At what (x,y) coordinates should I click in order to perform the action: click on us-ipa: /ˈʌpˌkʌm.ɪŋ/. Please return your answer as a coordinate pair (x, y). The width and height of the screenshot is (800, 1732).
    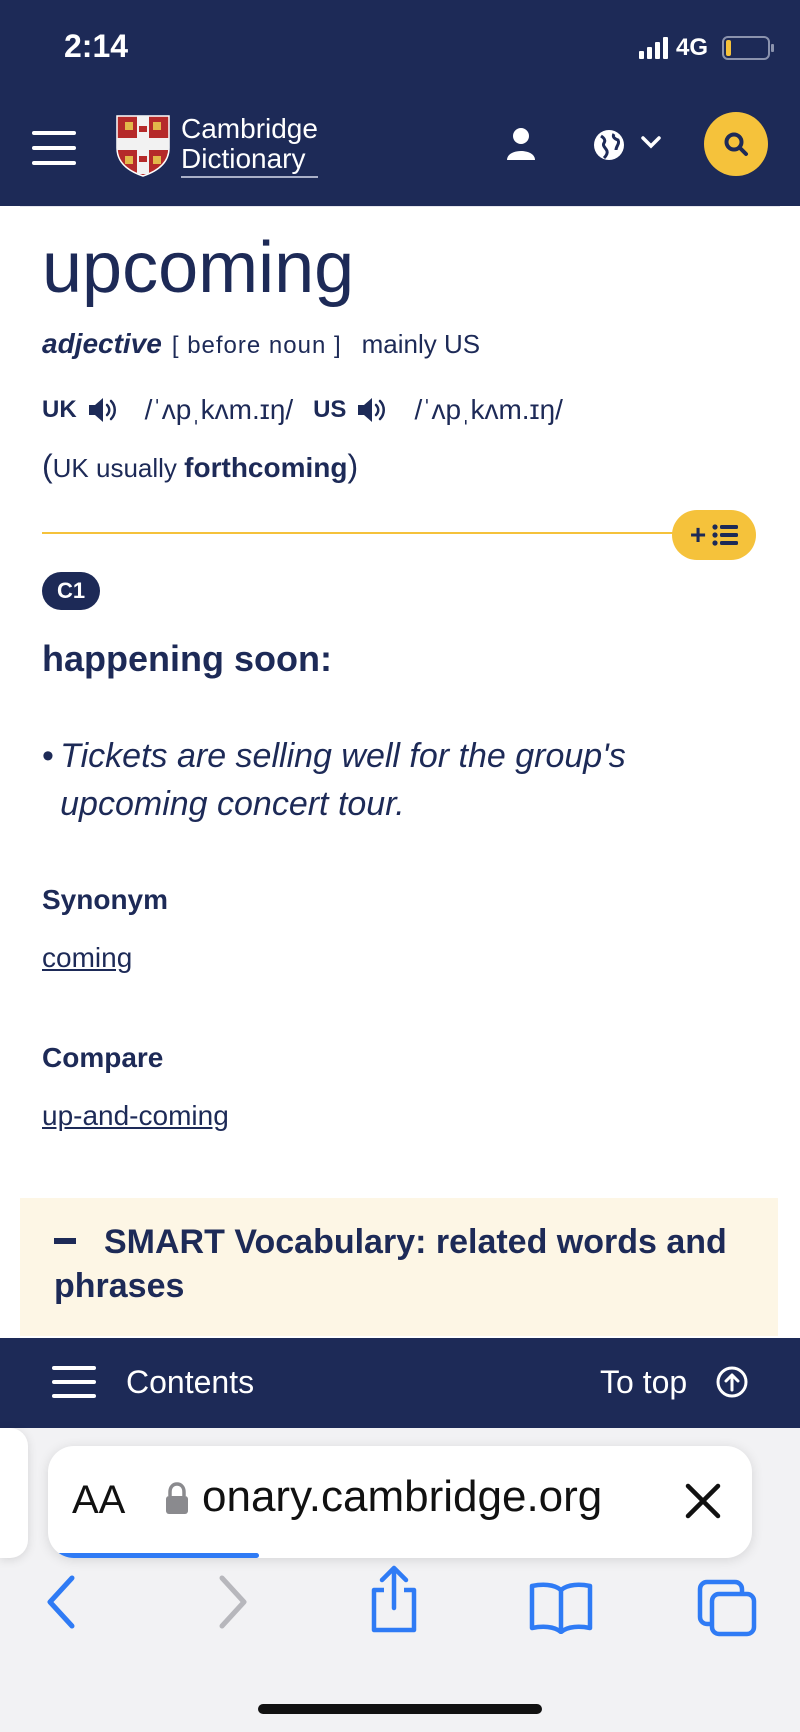
    Looking at the image, I should click on (488, 409).